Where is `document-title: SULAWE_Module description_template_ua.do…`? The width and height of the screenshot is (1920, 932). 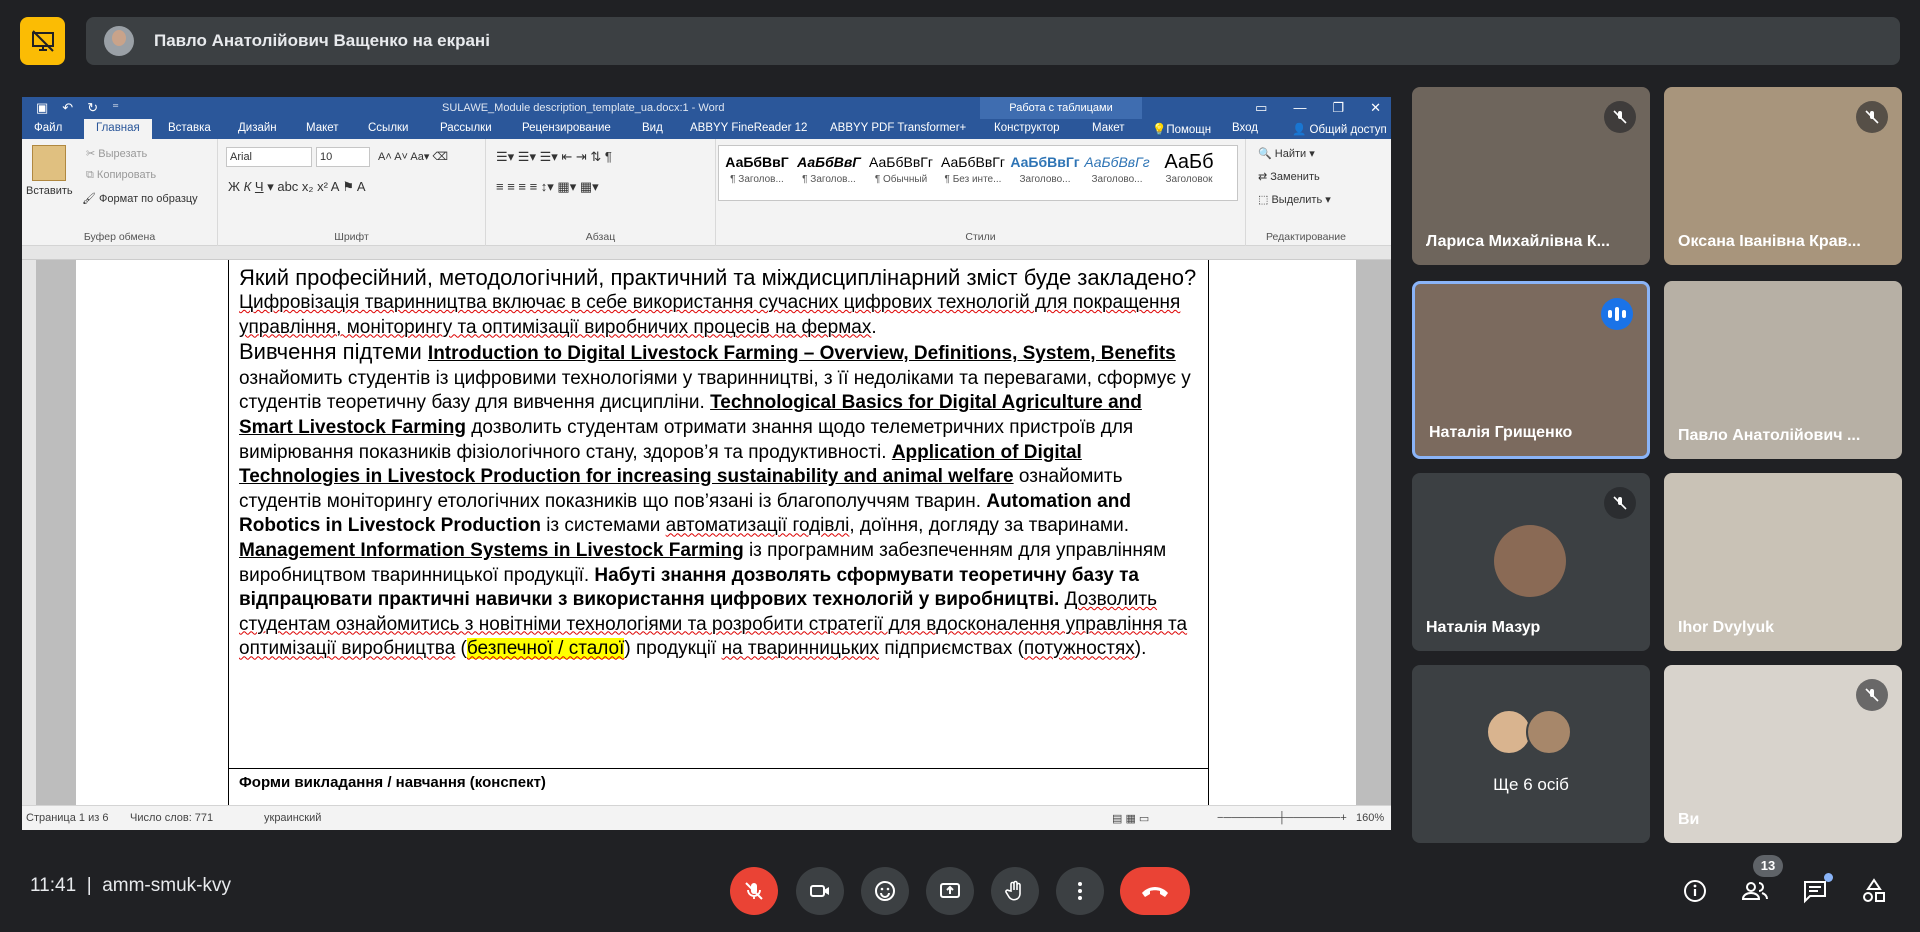 document-title: SULAWE_Module description_template_ua.do… is located at coordinates (583, 108).